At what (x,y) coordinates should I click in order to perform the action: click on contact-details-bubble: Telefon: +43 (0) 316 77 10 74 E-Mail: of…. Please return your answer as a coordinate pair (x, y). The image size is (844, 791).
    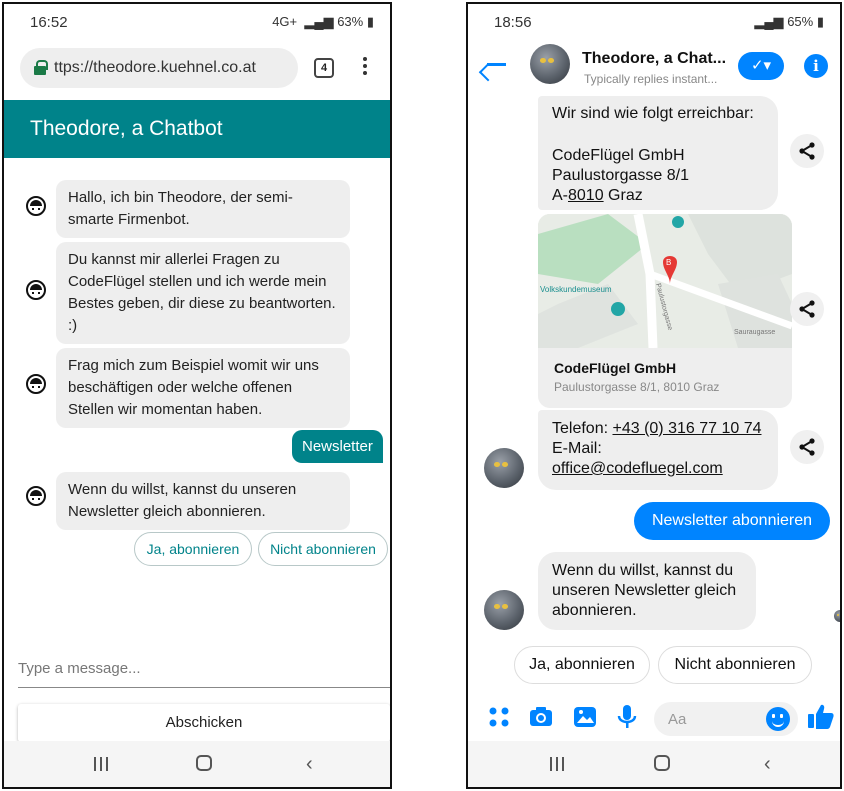
    Looking at the image, I should click on (658, 450).